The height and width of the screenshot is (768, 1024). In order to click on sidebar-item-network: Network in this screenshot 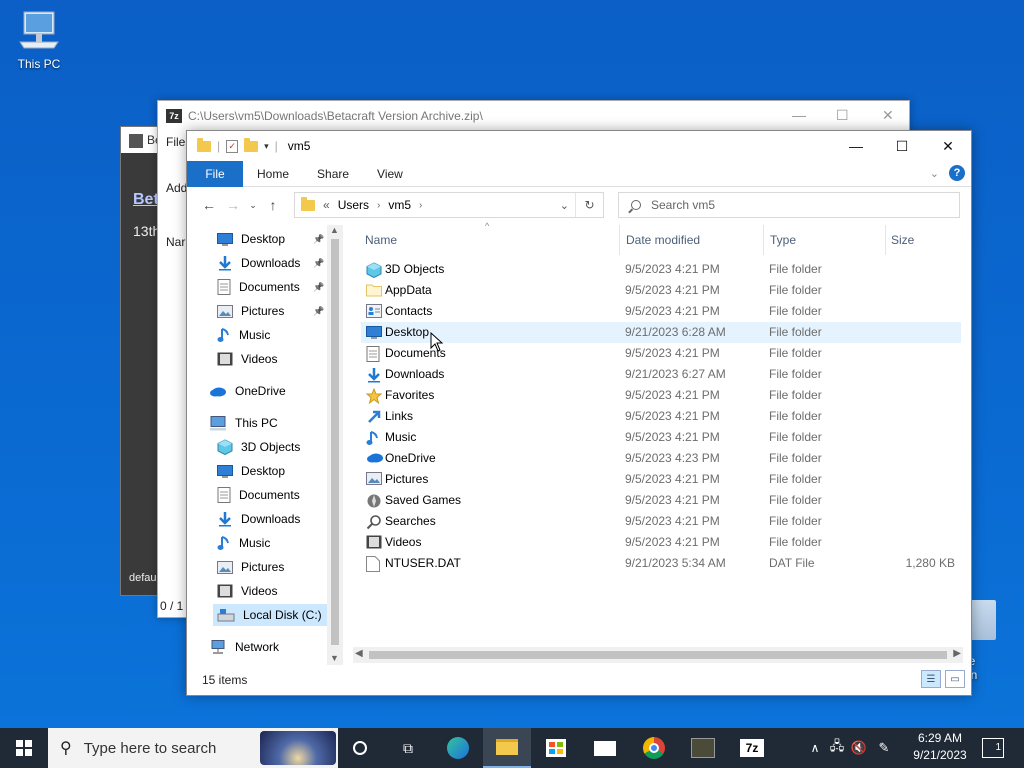, I will do `click(266, 647)`.